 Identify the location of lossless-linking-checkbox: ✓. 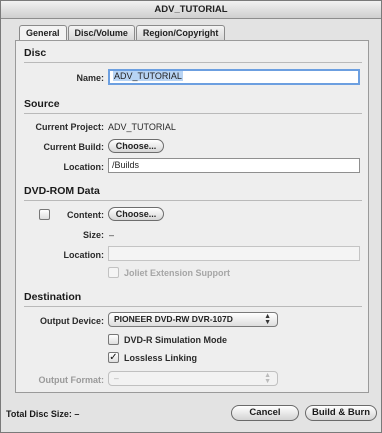
(113, 357).